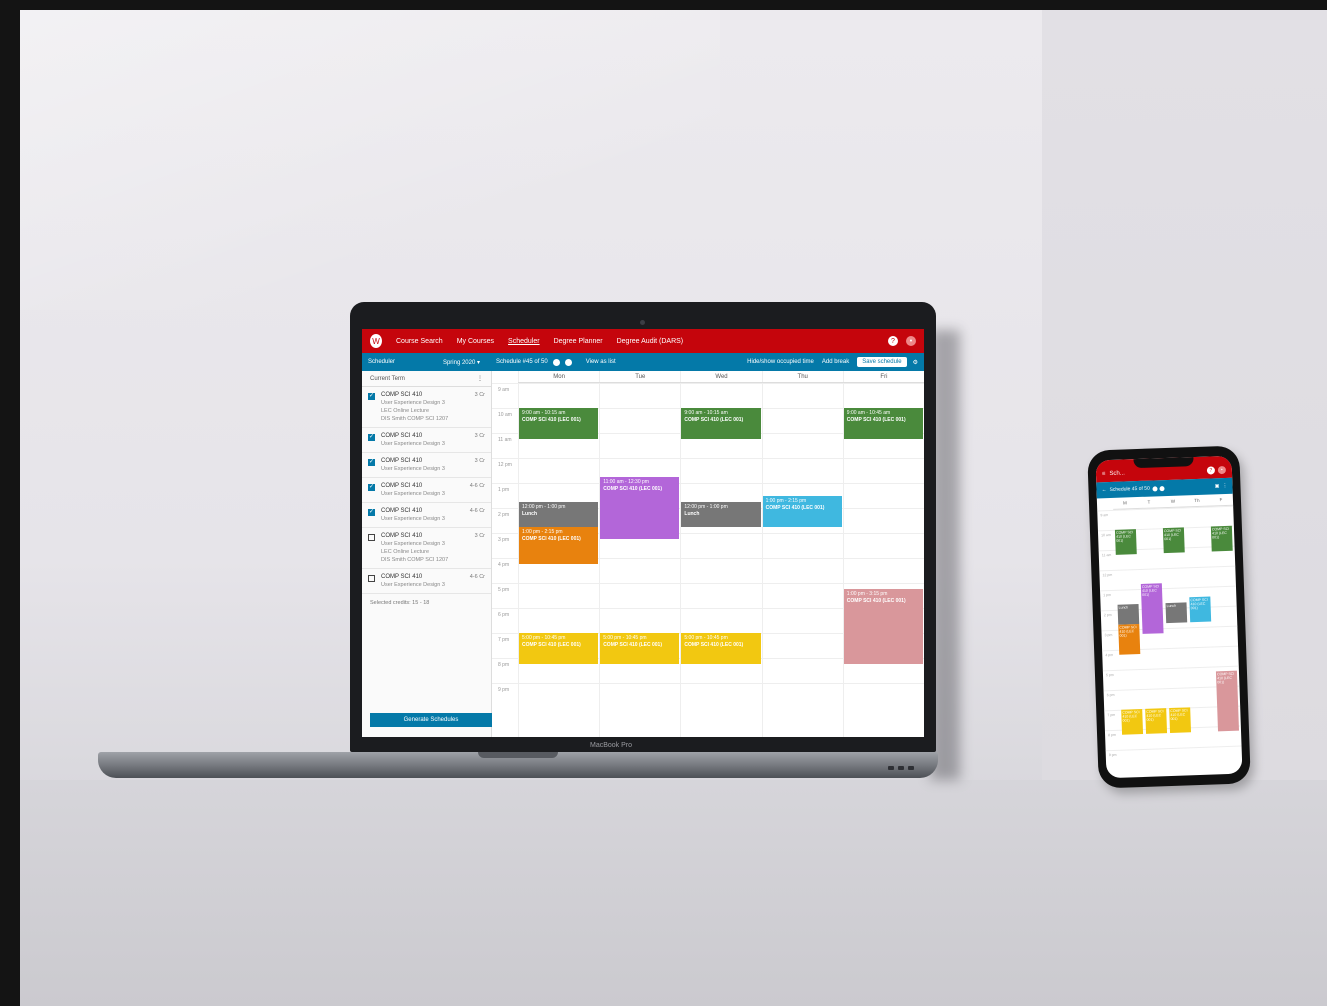 This screenshot has width=1327, height=1006. Describe the element at coordinates (720, 376) in the screenshot. I see `day-header: Wed` at that location.